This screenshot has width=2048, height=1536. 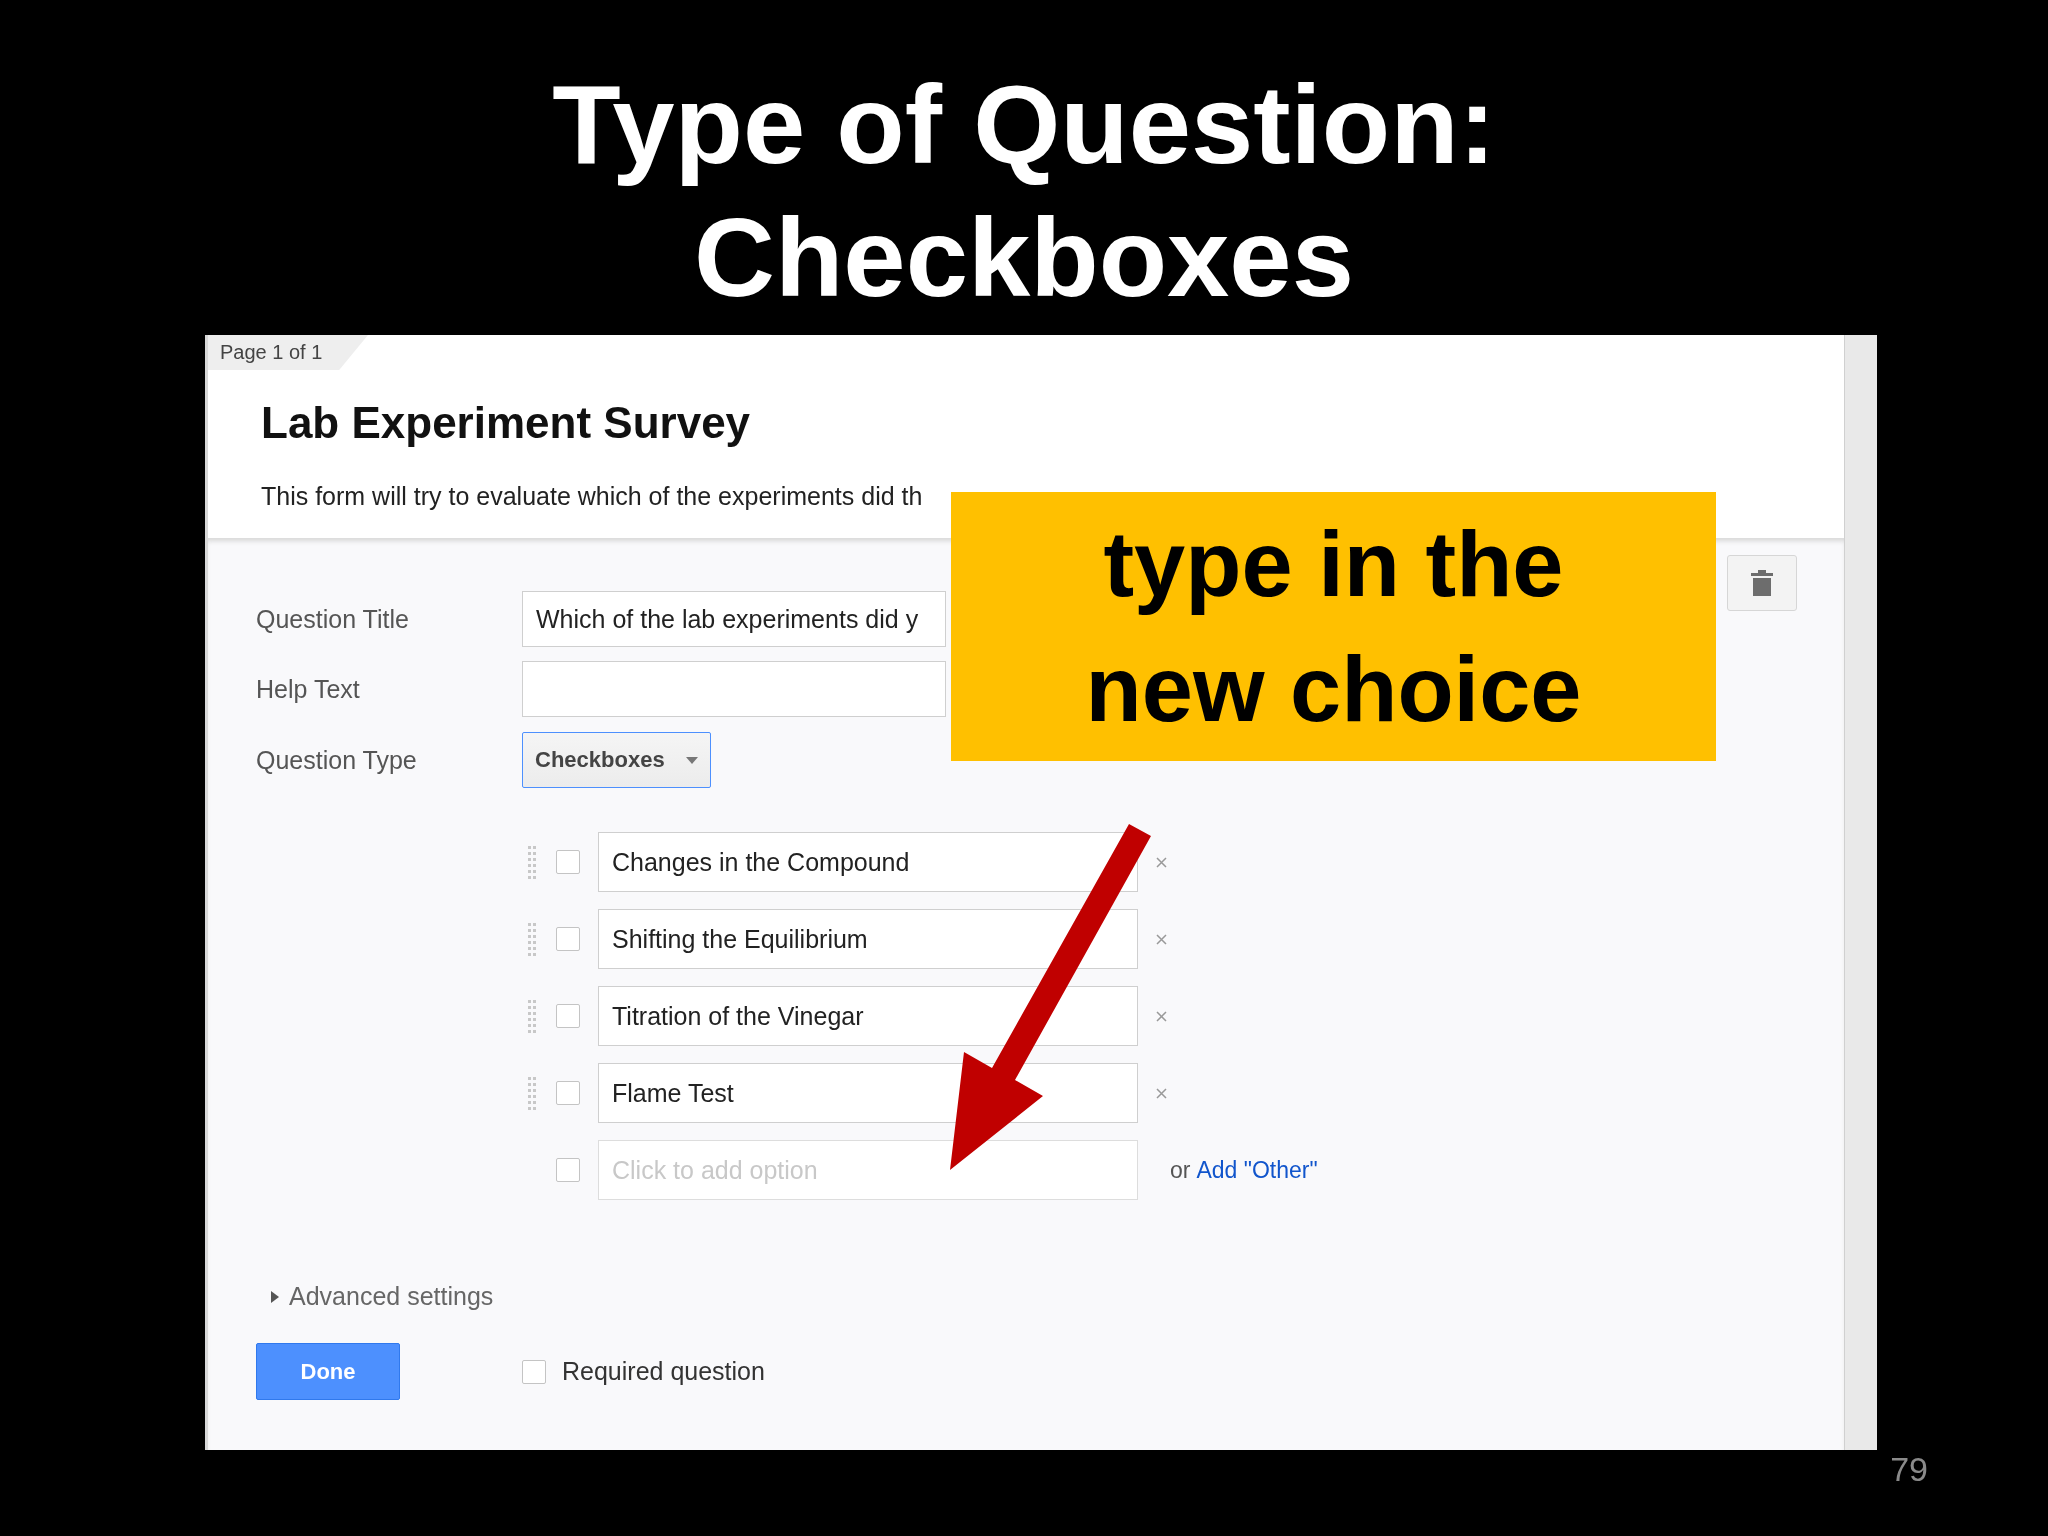 I want to click on add-other-link: Add "Other", so click(x=1257, y=1170).